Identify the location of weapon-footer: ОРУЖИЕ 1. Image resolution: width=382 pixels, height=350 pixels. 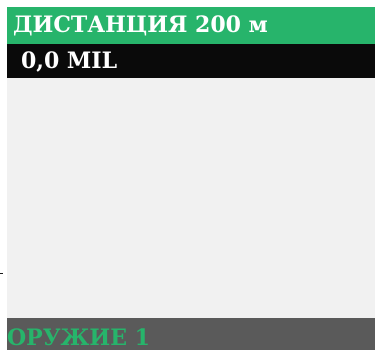
(191, 334).